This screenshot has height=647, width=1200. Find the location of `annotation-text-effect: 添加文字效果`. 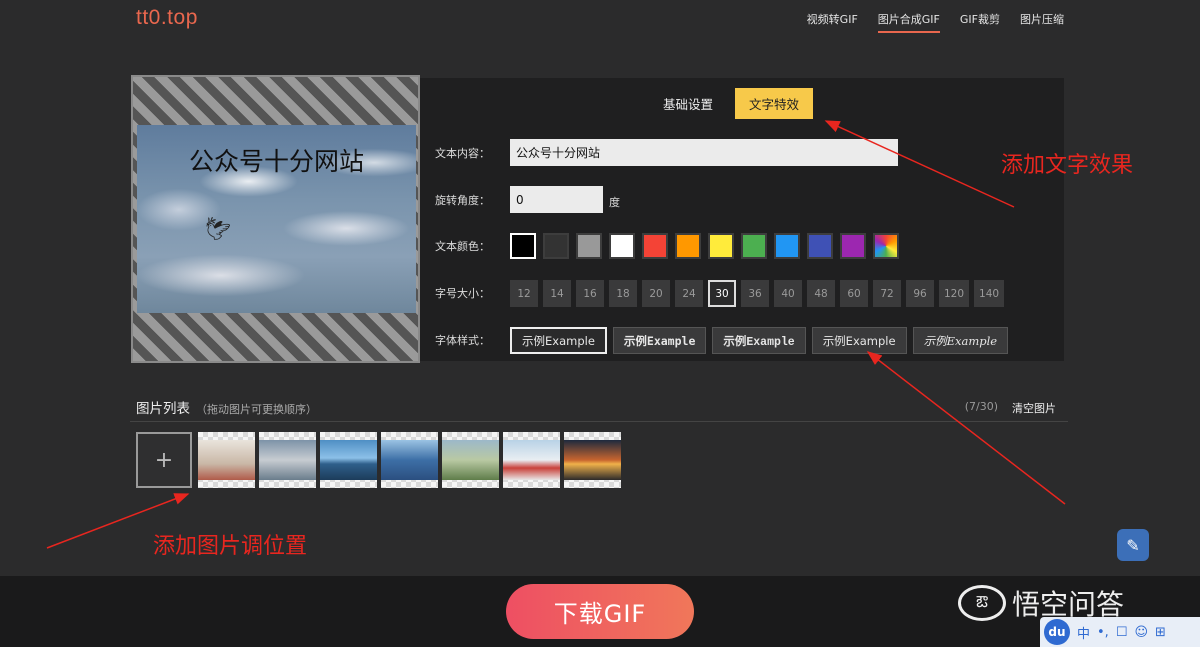

annotation-text-effect: 添加文字效果 is located at coordinates (1067, 165).